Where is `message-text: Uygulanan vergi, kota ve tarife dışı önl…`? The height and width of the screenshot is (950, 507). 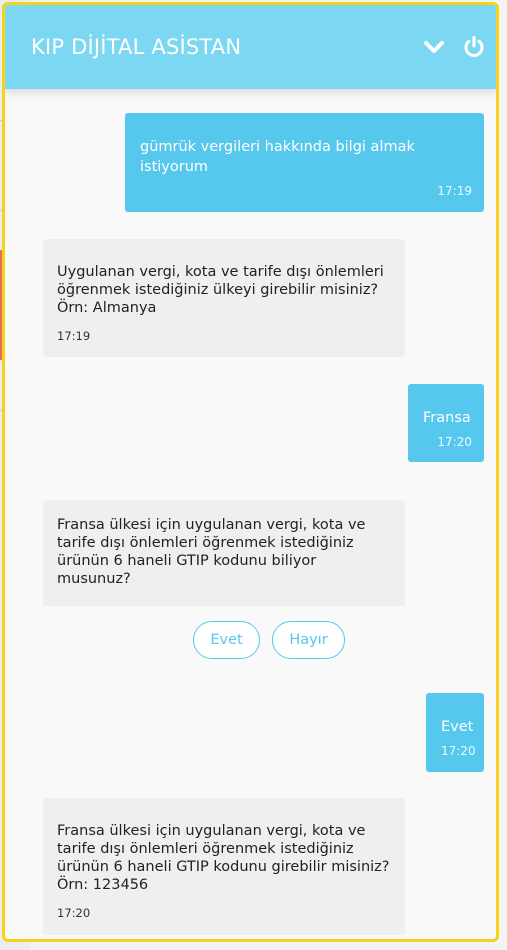
message-text: Uygulanan vergi, kota ve tarife dışı önl… is located at coordinates (220, 290).